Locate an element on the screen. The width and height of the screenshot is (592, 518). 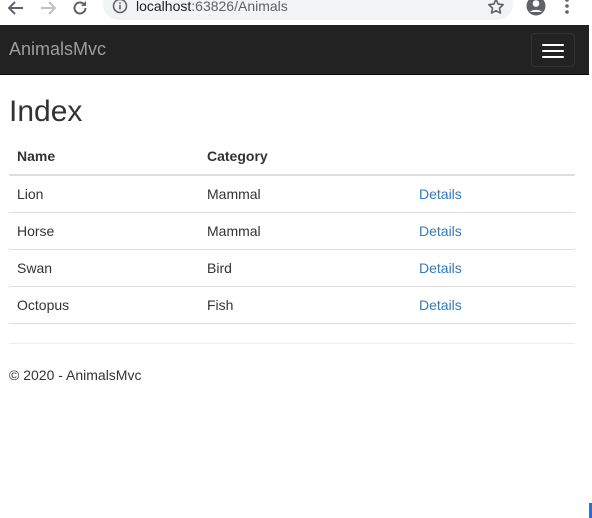
animal-name: Lion is located at coordinates (104, 194).